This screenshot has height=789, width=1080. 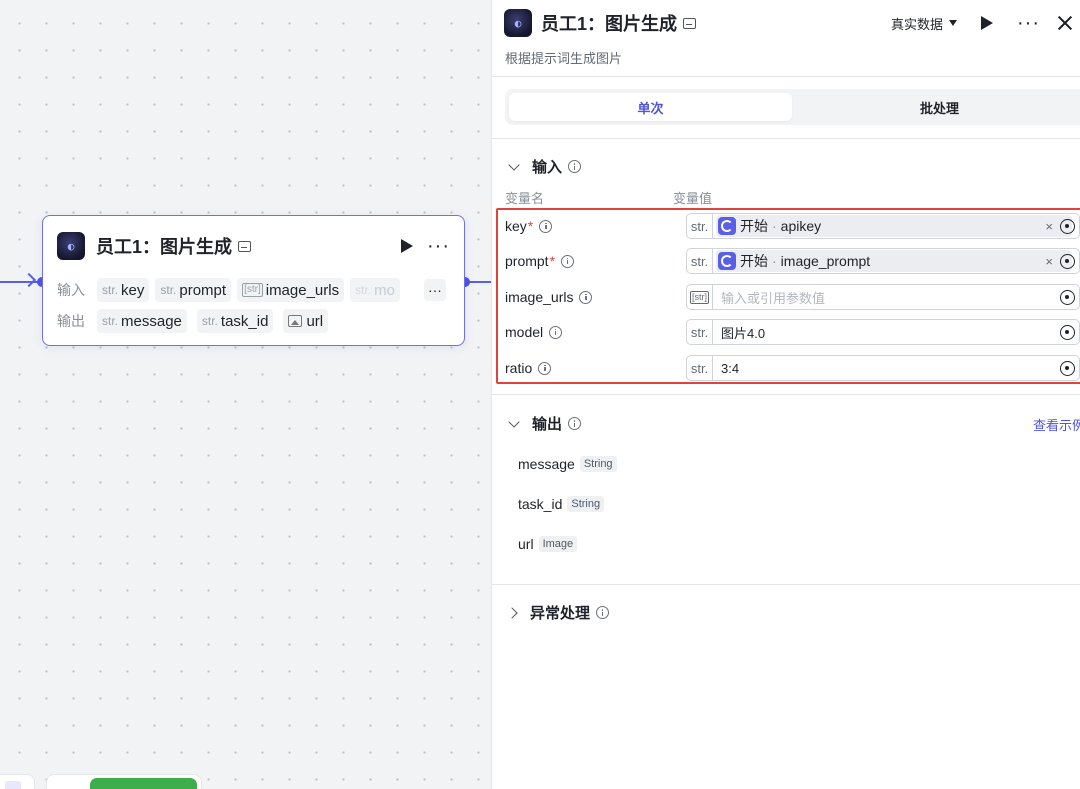 I want to click on output-name: url, so click(x=526, y=544).